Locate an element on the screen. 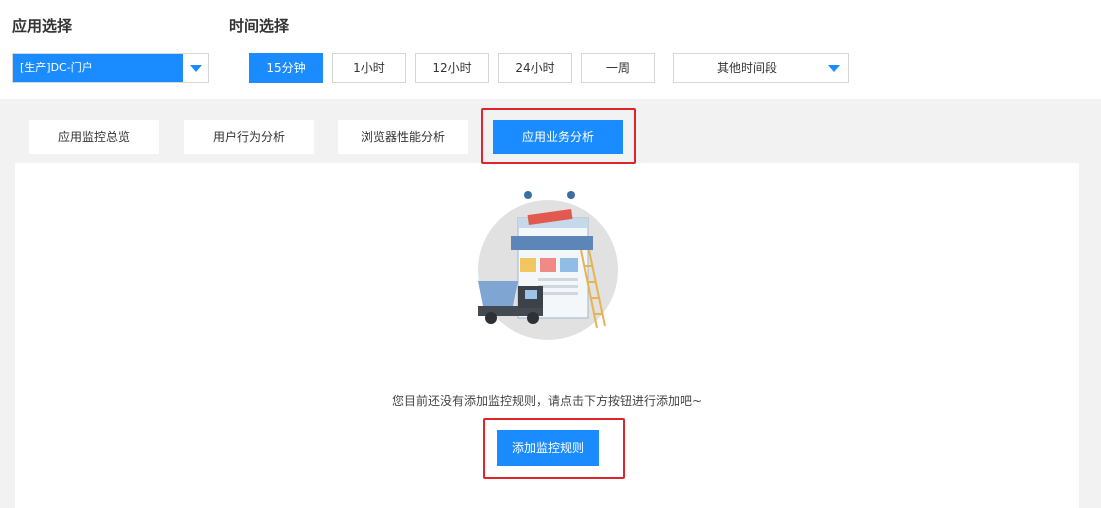 This screenshot has height=508, width=1101. illustration-tile-pink is located at coordinates (548, 265).